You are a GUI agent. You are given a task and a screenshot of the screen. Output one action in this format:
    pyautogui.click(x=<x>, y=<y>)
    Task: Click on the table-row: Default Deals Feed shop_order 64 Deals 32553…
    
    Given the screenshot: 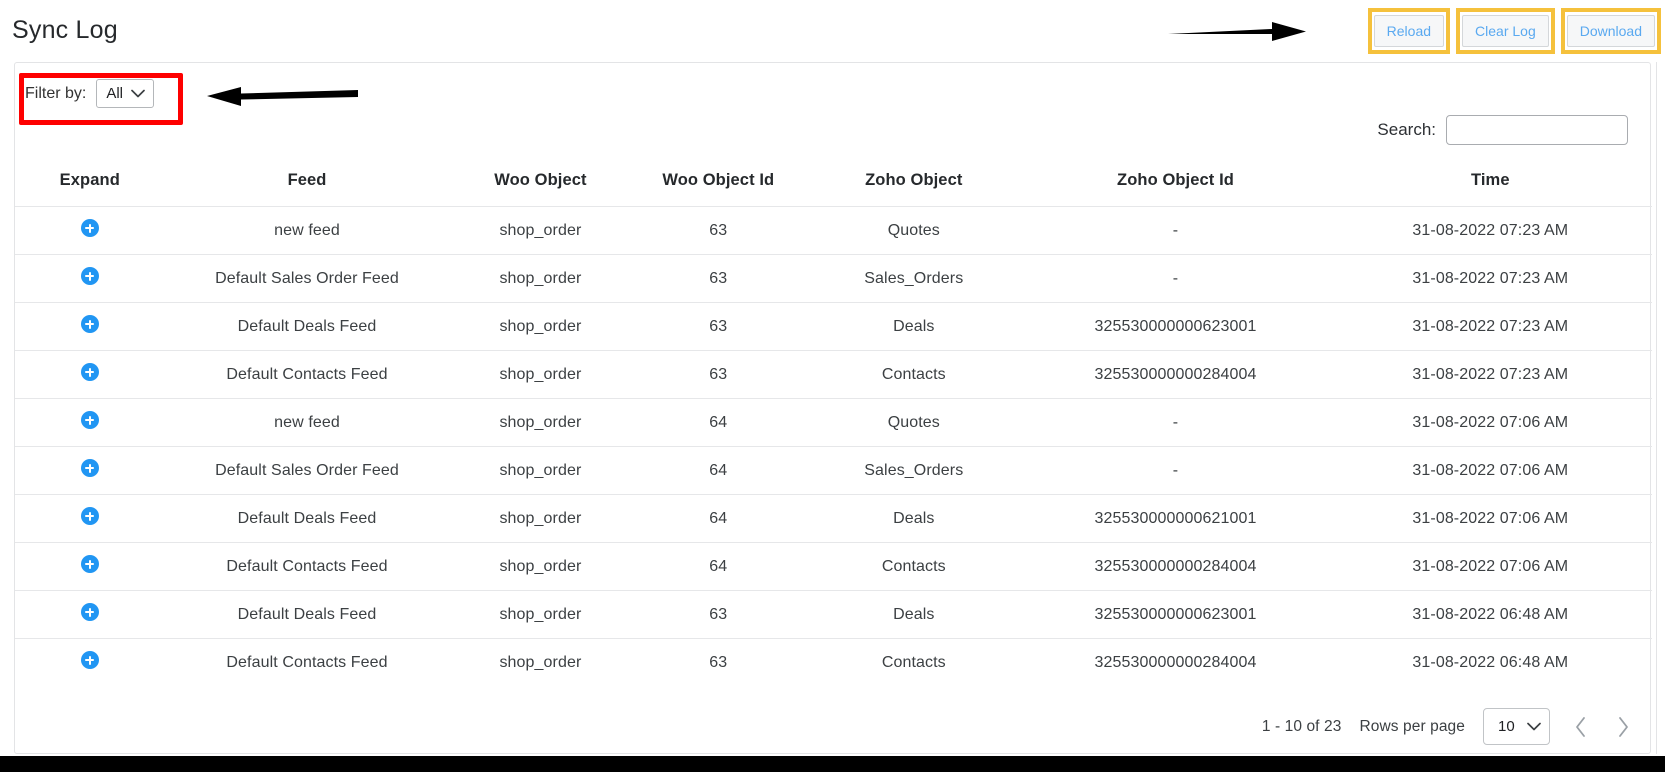 What is the action you would take?
    pyautogui.click(x=833, y=518)
    